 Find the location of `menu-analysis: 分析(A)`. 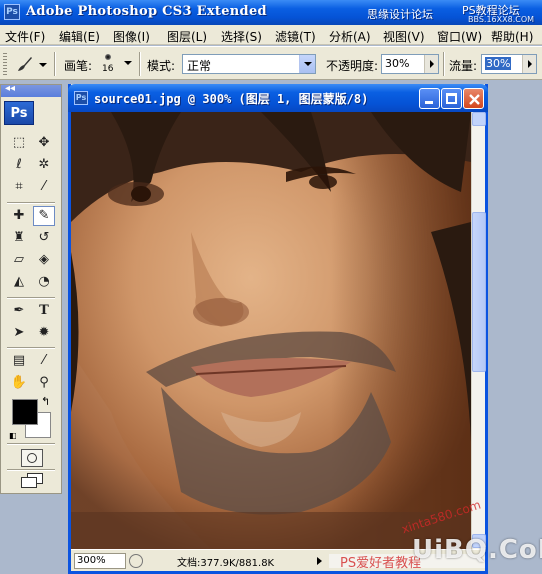

menu-analysis: 分析(A) is located at coordinates (350, 36).